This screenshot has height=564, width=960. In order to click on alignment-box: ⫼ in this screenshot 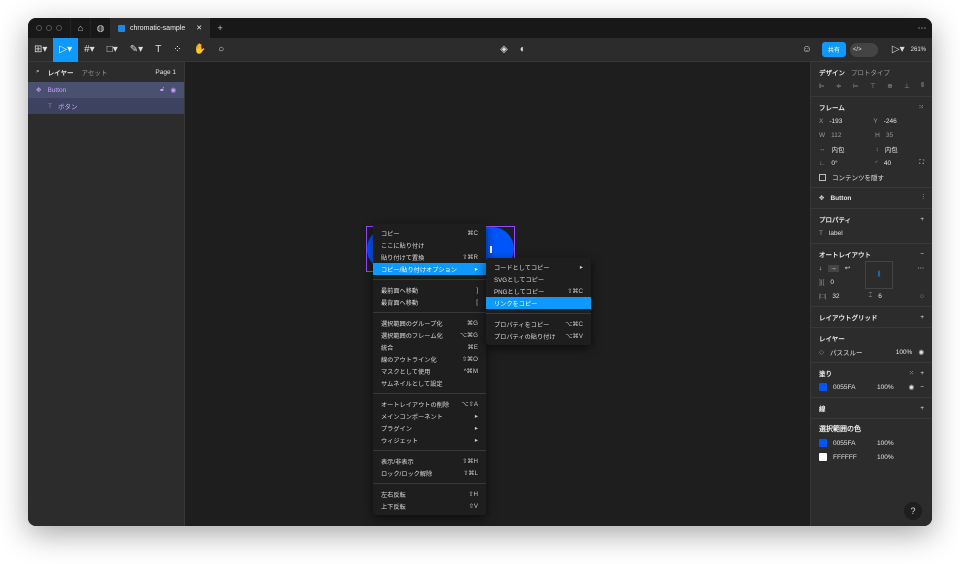, I will do `click(879, 275)`.